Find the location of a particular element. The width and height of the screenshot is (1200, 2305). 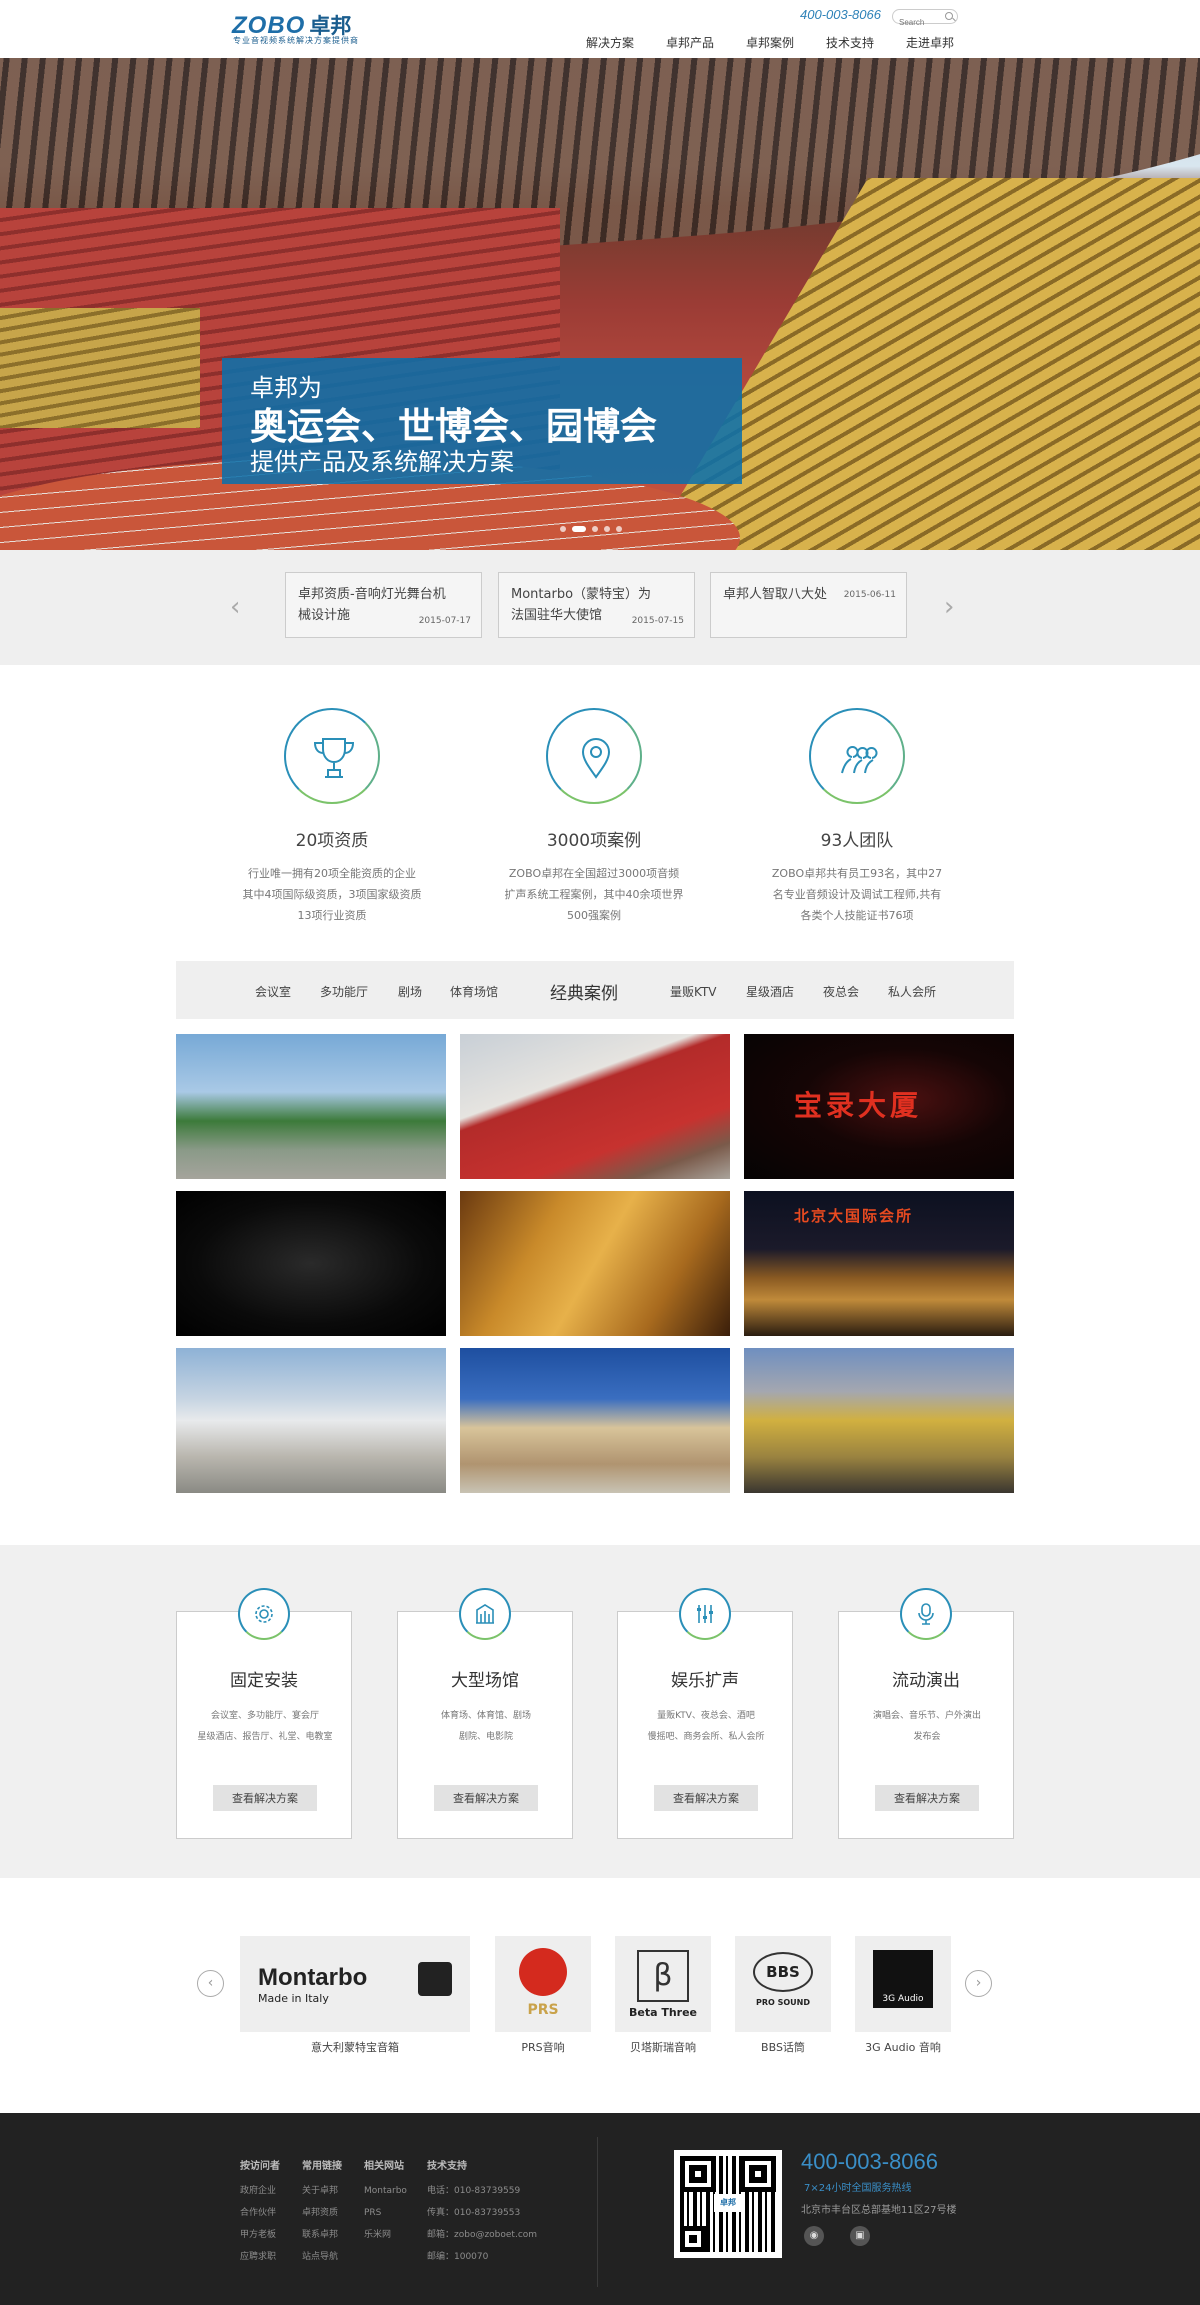

news-card: Montarbo（蒙特宝）为法国驻华大使馆 2015-07-15 is located at coordinates (596, 605).